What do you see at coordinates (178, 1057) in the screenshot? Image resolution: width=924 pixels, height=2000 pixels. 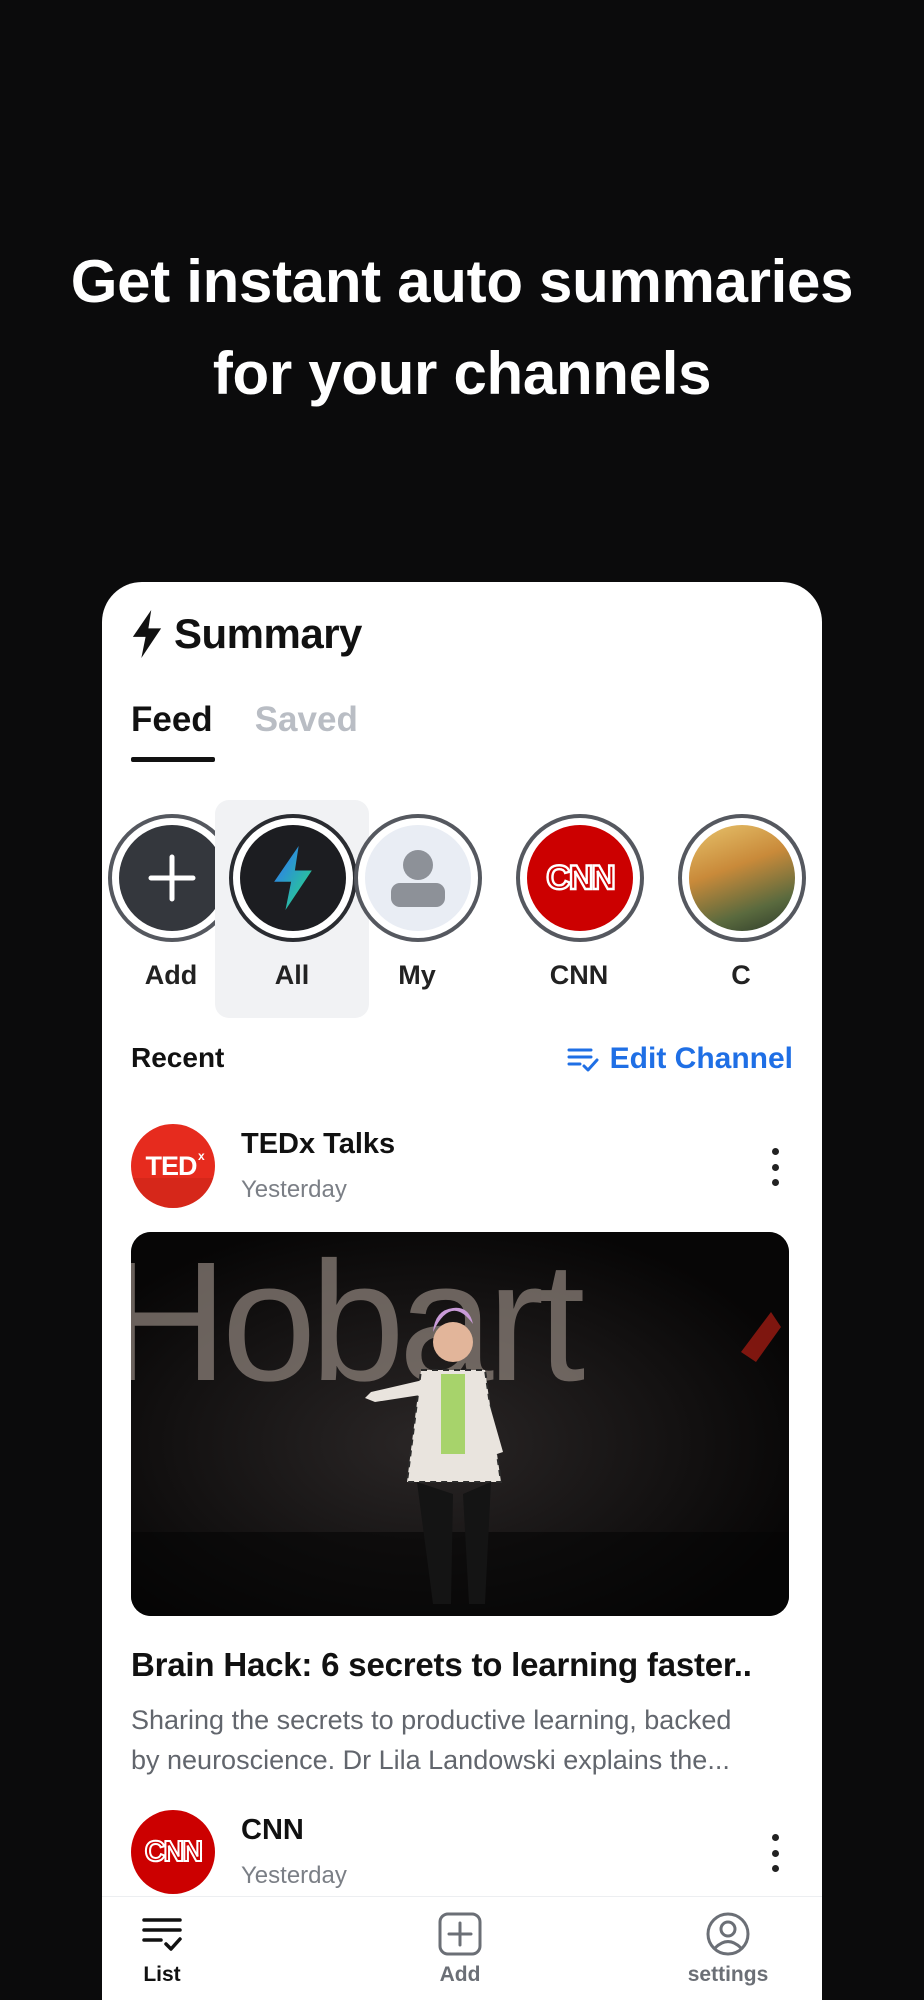 I see `section-title: Recent` at bounding box center [178, 1057].